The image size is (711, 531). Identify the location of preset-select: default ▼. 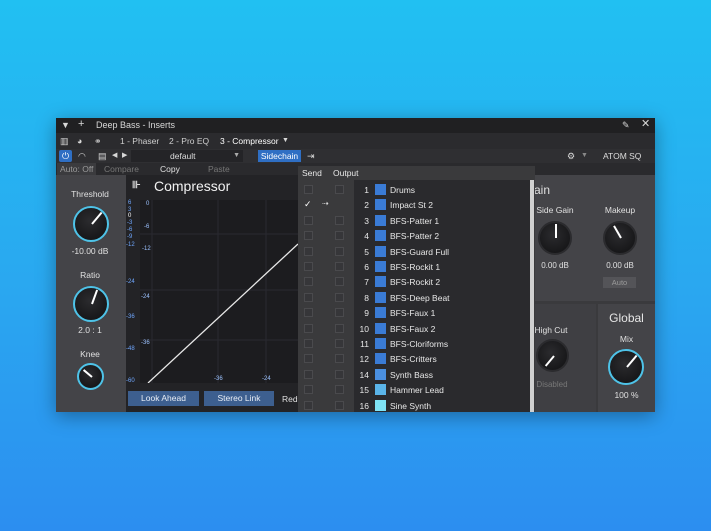
(187, 156).